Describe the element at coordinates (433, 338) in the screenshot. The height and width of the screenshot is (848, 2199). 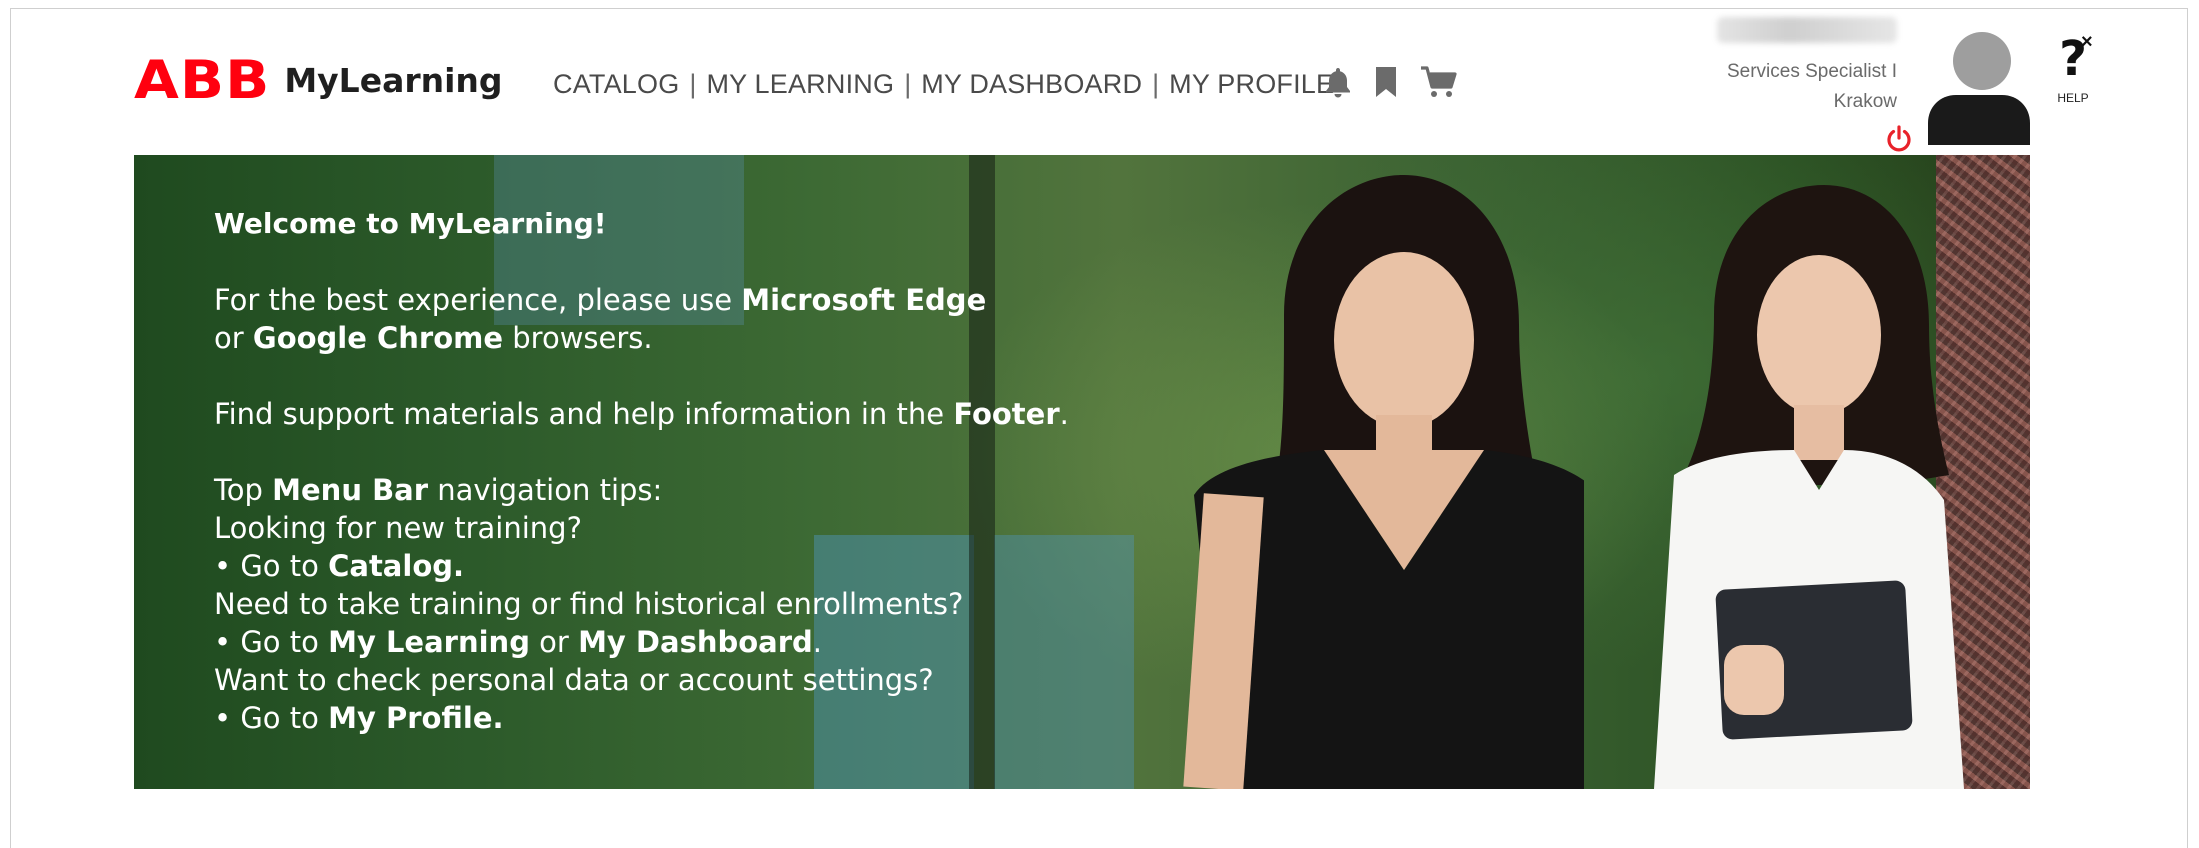
I see `banner-browser-line-2: or Google Chrome browsers.` at that location.